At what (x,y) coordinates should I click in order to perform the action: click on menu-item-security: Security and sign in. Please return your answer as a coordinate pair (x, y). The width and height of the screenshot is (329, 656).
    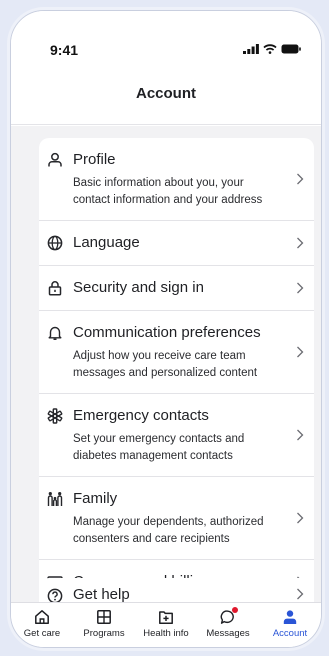
    Looking at the image, I should click on (176, 288).